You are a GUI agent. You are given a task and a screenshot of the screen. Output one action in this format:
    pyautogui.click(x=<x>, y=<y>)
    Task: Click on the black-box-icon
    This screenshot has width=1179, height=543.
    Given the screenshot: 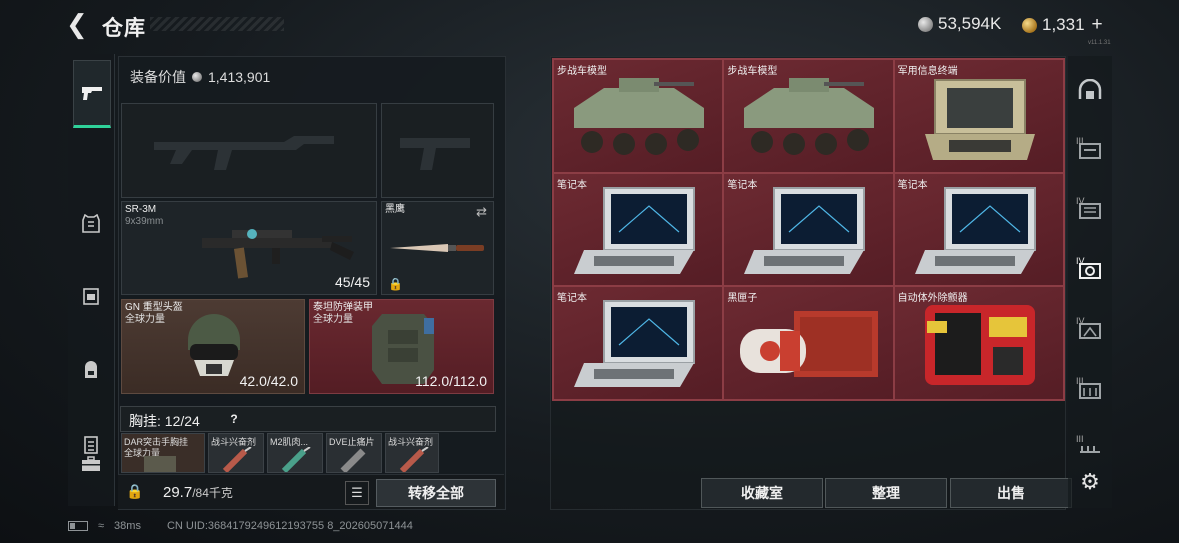 What is the action you would take?
    pyautogui.click(x=809, y=344)
    